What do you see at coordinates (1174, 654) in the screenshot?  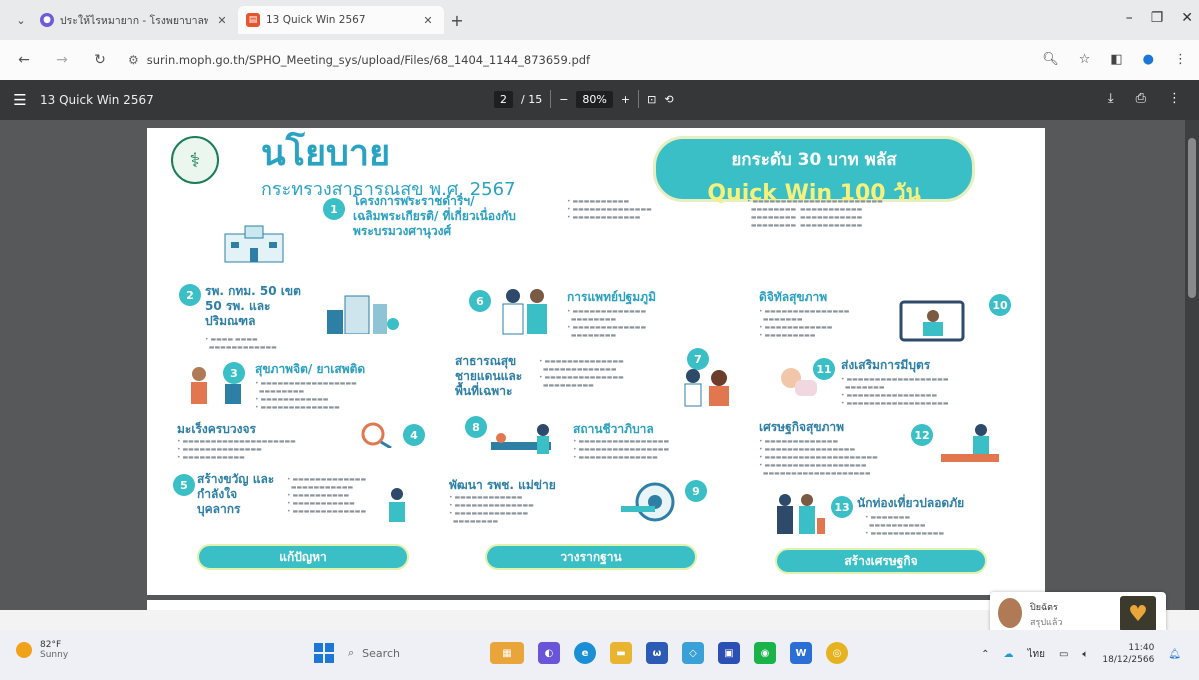 I see `notification-bell-icon: 🔔︎` at bounding box center [1174, 654].